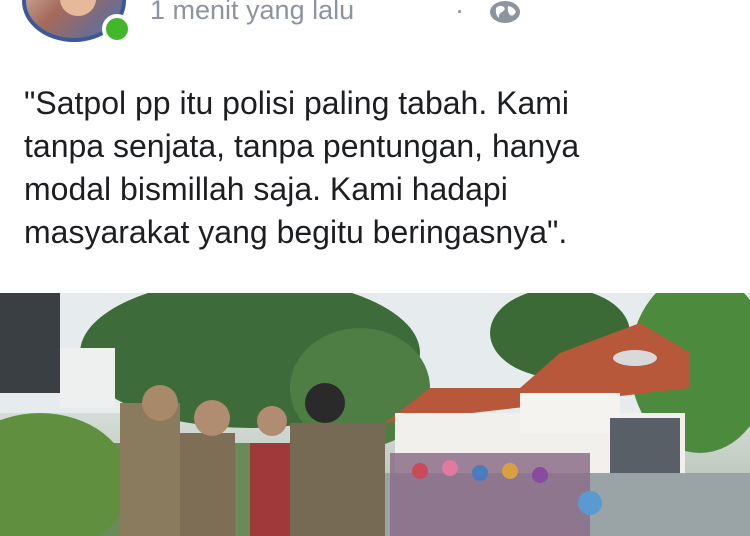  I want to click on globe-icon, so click(505, 12).